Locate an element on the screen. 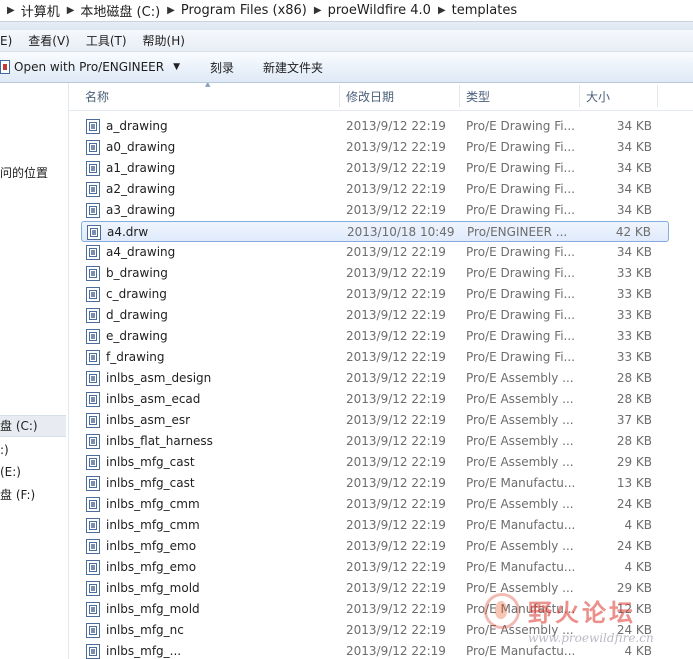  command-toolbar: Open with Pro/ENGINEER ▼ 刻录 新建文件夹 is located at coordinates (346, 67).